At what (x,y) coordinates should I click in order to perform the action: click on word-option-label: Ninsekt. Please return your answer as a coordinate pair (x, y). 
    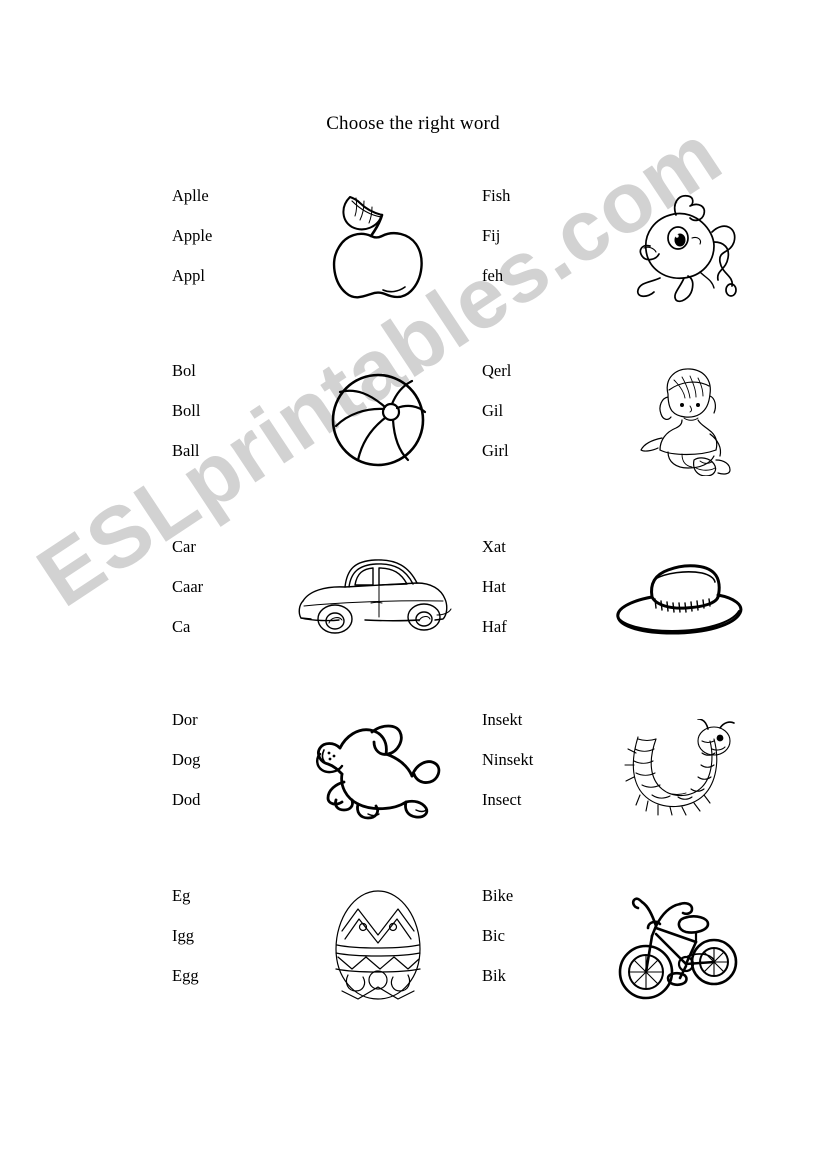
    Looking at the image, I should click on (508, 759).